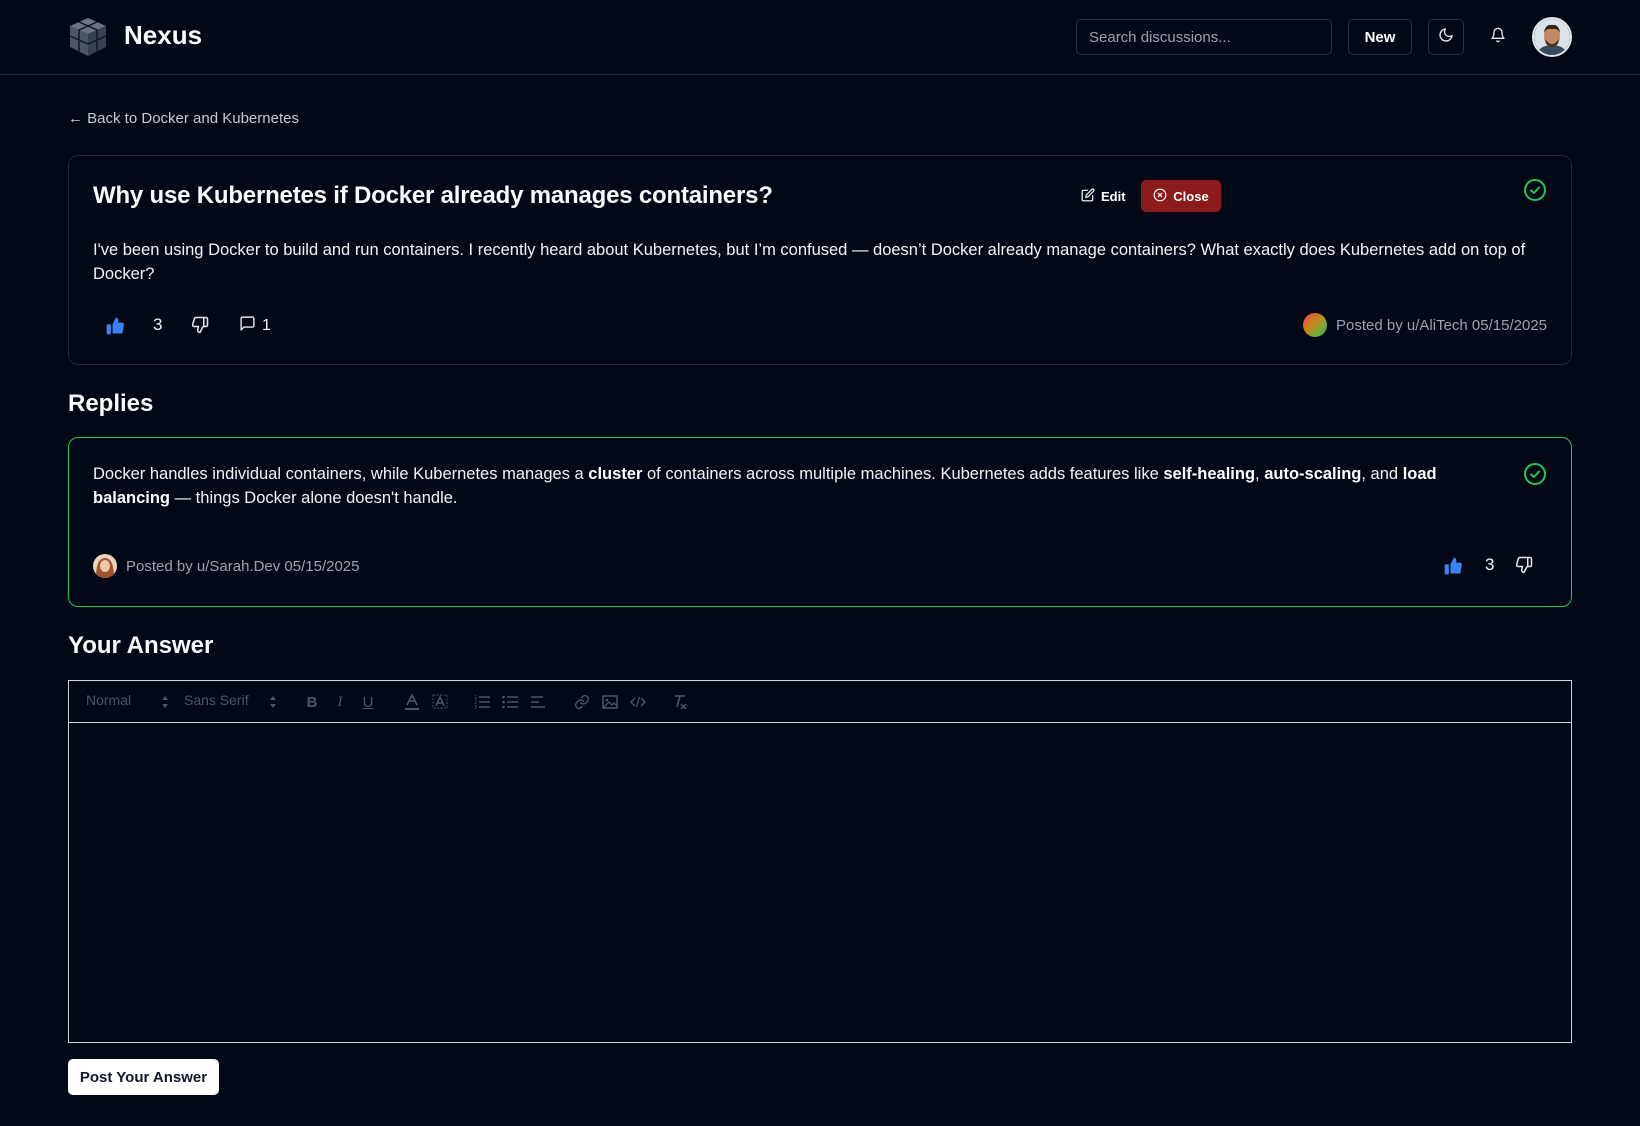 This screenshot has height=1126, width=1640. I want to click on reply-author-info: Posted by u/Sarah.Dev 05/15/2025, so click(243, 566).